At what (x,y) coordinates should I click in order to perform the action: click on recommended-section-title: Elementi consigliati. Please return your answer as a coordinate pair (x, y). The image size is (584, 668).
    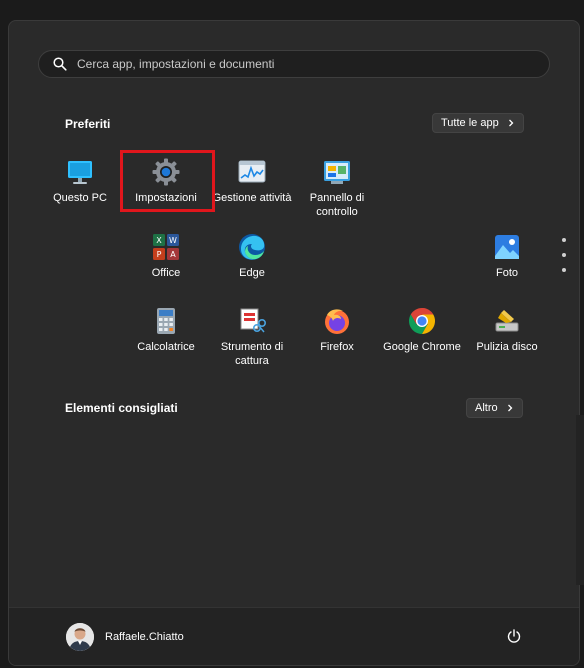
    Looking at the image, I should click on (121, 408).